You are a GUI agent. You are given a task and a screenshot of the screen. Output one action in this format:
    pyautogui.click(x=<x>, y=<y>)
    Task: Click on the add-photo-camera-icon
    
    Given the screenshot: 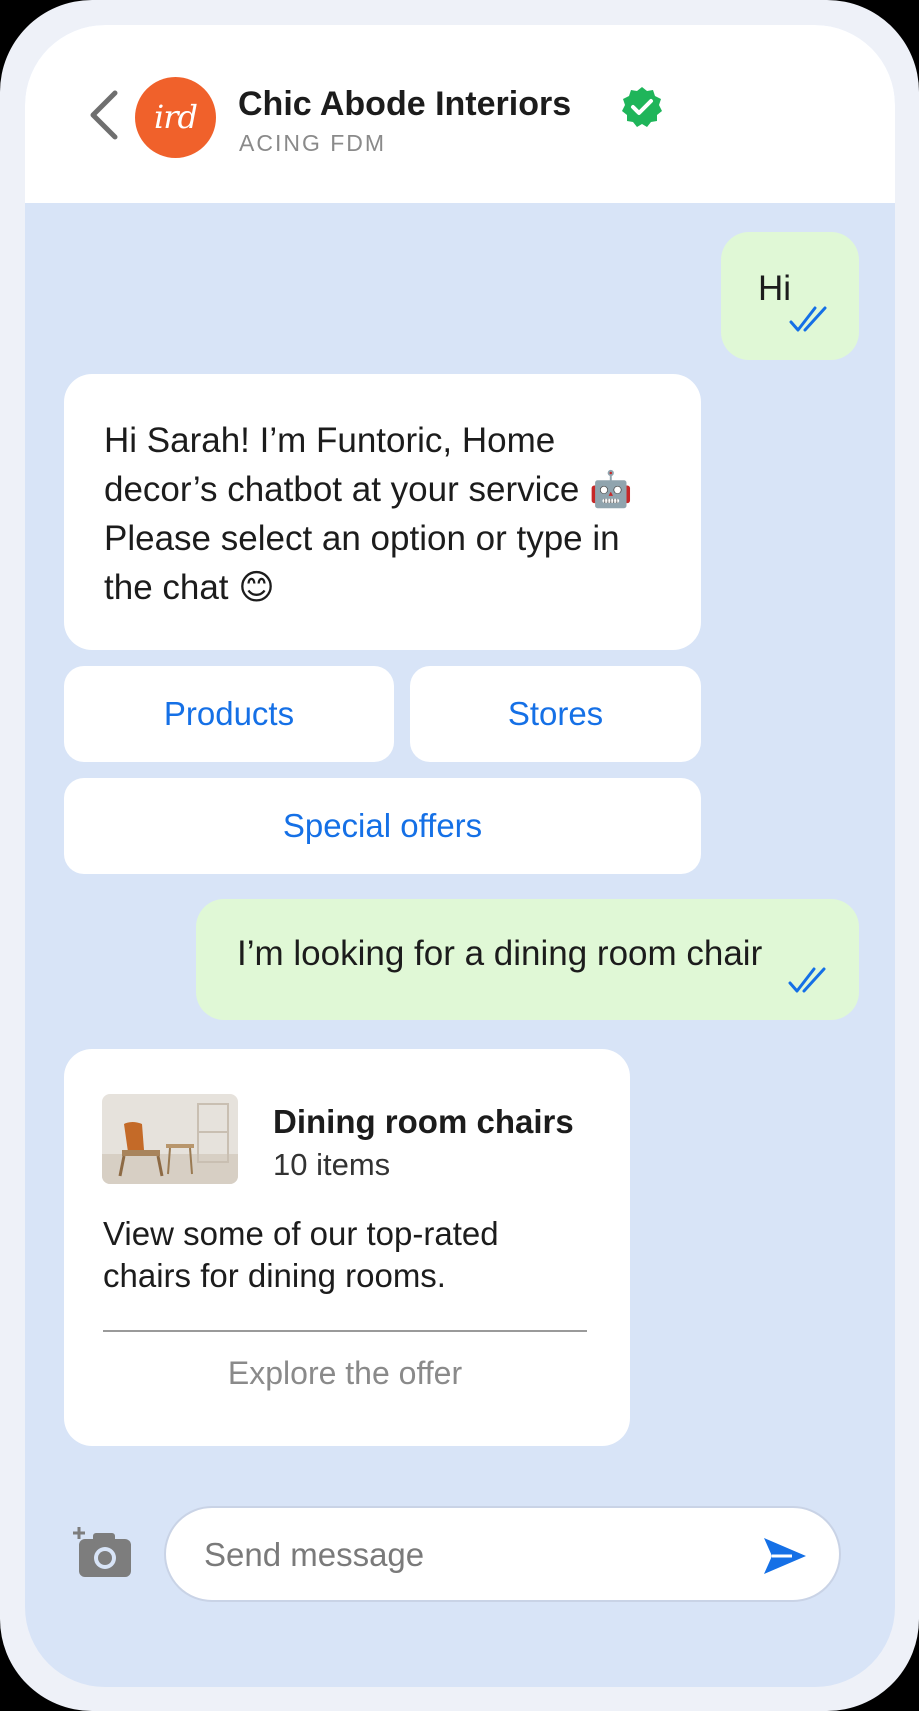 What is the action you would take?
    pyautogui.click(x=104, y=1553)
    